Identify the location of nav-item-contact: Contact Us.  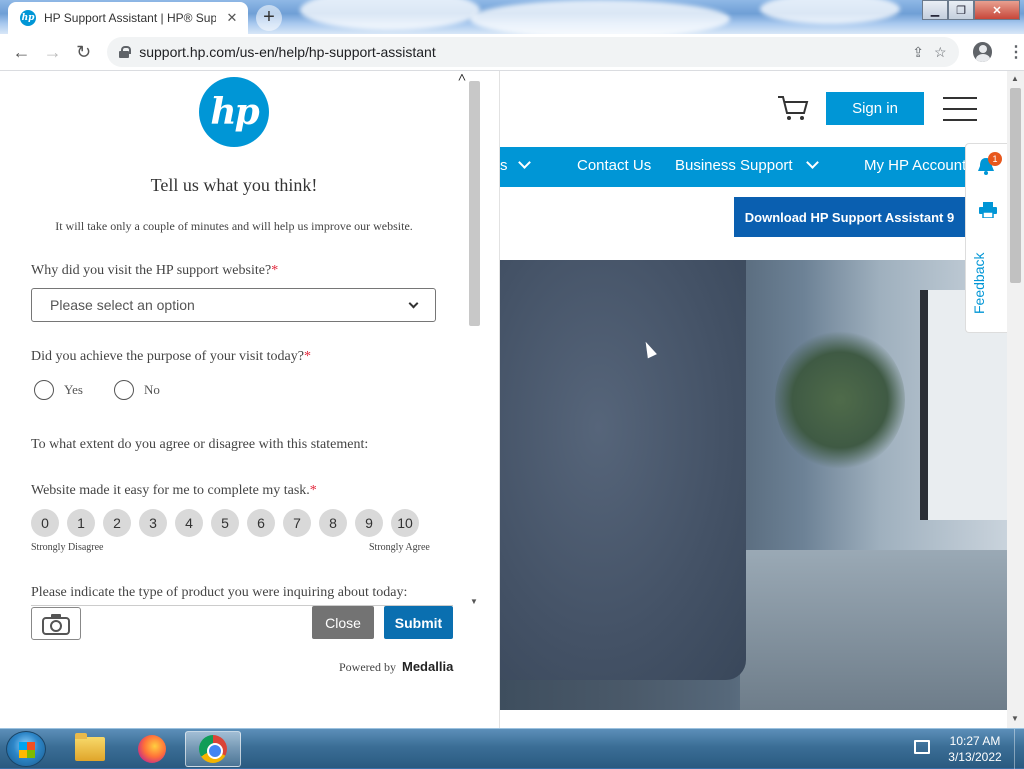
(614, 165).